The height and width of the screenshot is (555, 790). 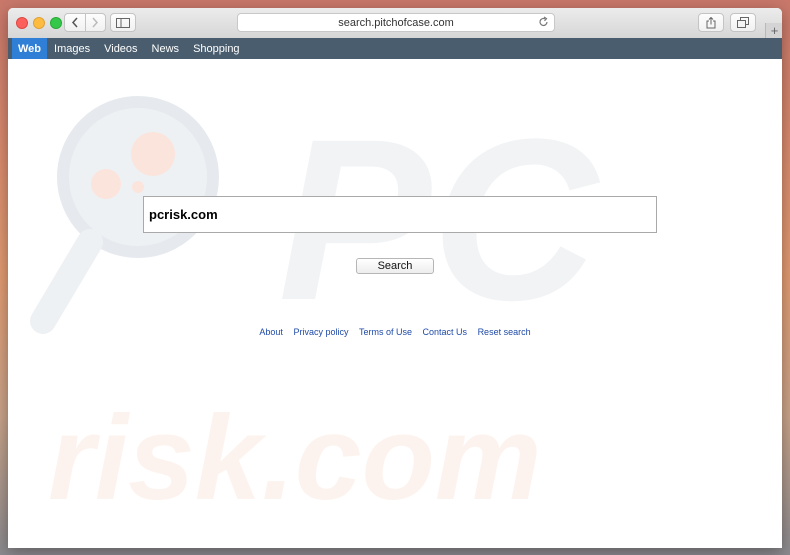 I want to click on reload-button, so click(x=543, y=23).